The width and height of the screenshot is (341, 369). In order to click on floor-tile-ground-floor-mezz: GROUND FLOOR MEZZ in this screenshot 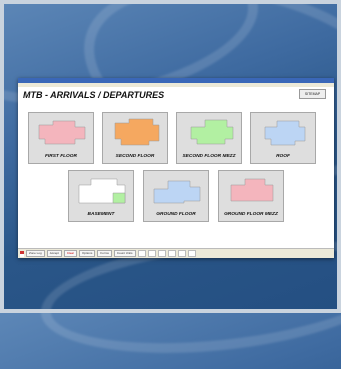, I will do `click(251, 196)`.